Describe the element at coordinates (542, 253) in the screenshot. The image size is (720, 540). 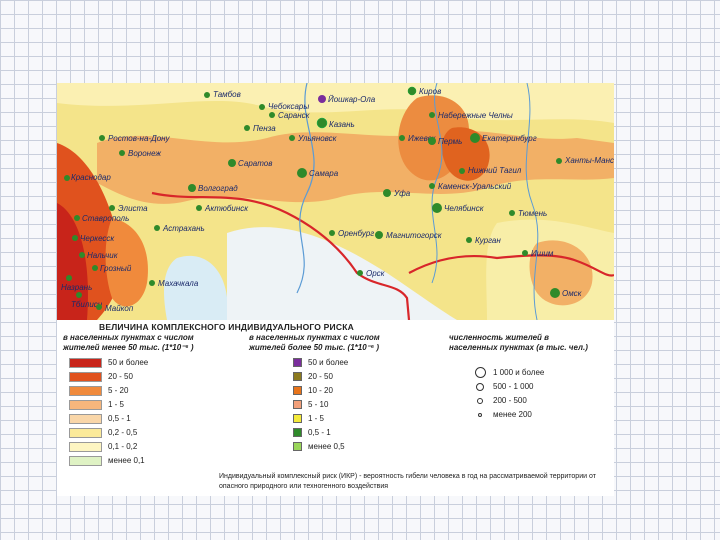
I see `city-label: Ишим` at that location.